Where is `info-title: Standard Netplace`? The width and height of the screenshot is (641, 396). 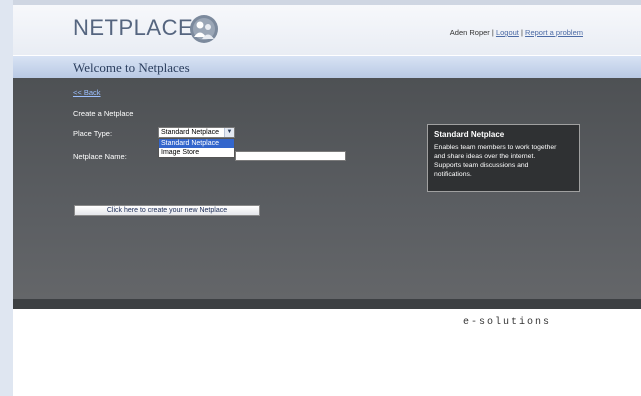 info-title: Standard Netplace is located at coordinates (469, 134).